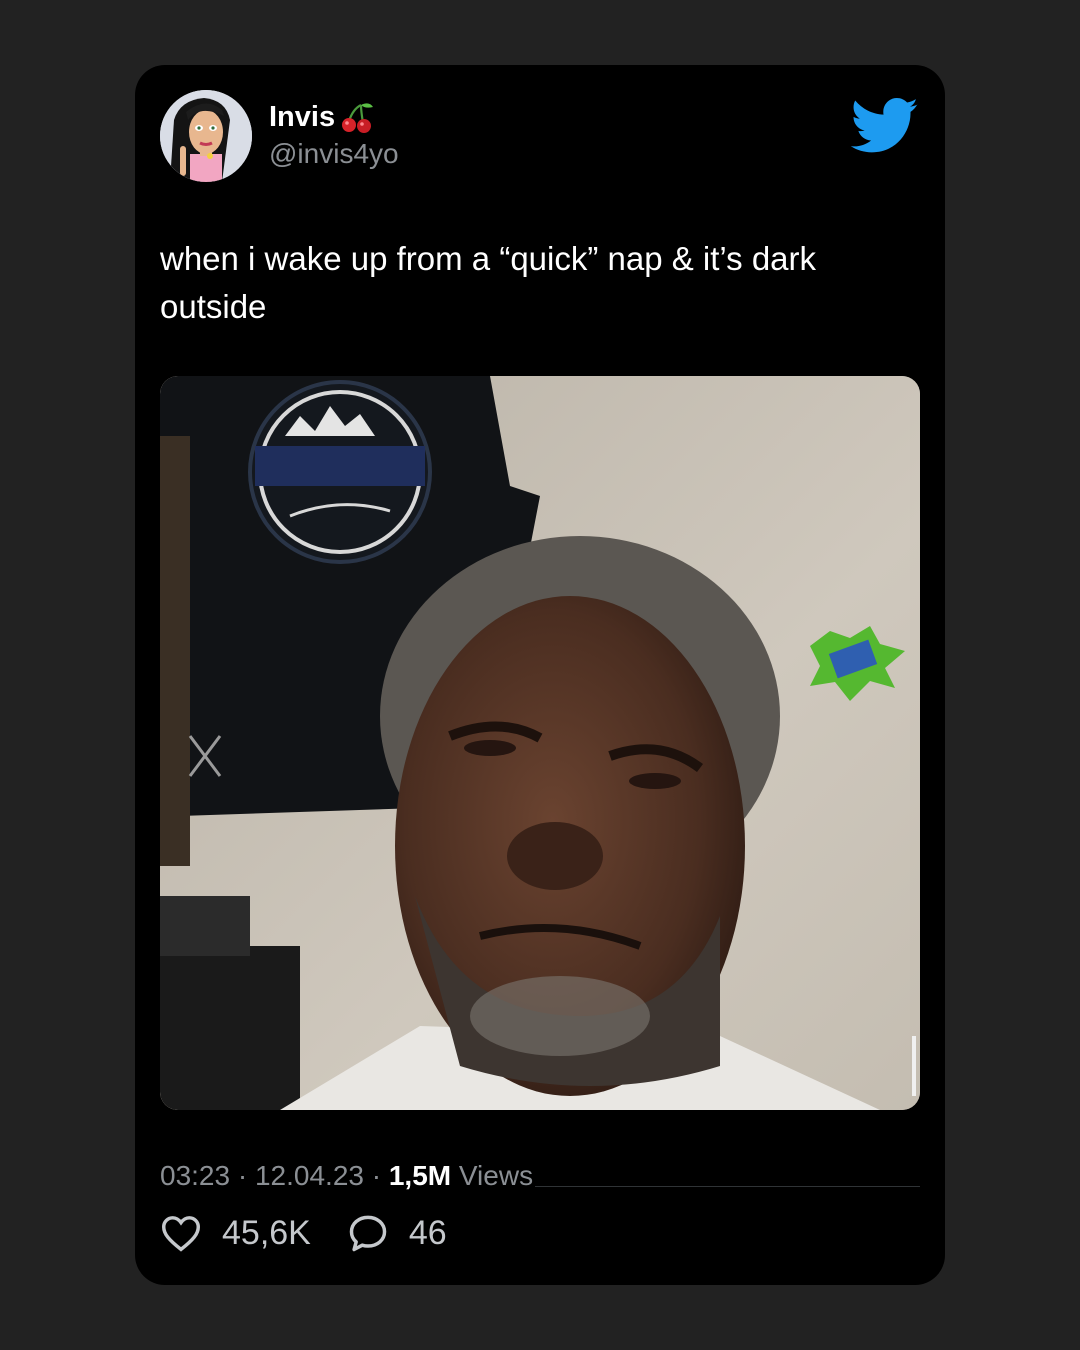  Describe the element at coordinates (368, 1233) in the screenshot. I see `comment-icon` at that location.